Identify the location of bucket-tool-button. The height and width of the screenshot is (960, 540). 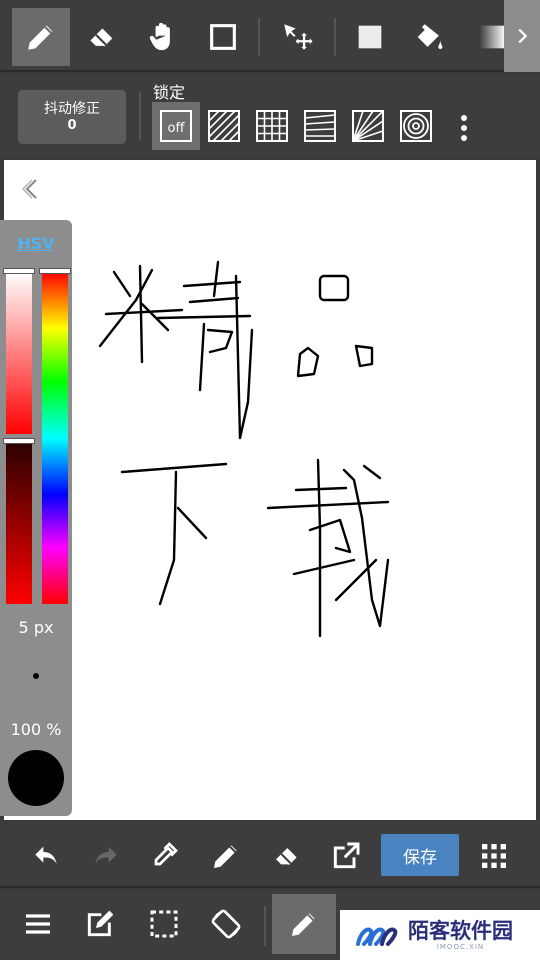
(429, 37).